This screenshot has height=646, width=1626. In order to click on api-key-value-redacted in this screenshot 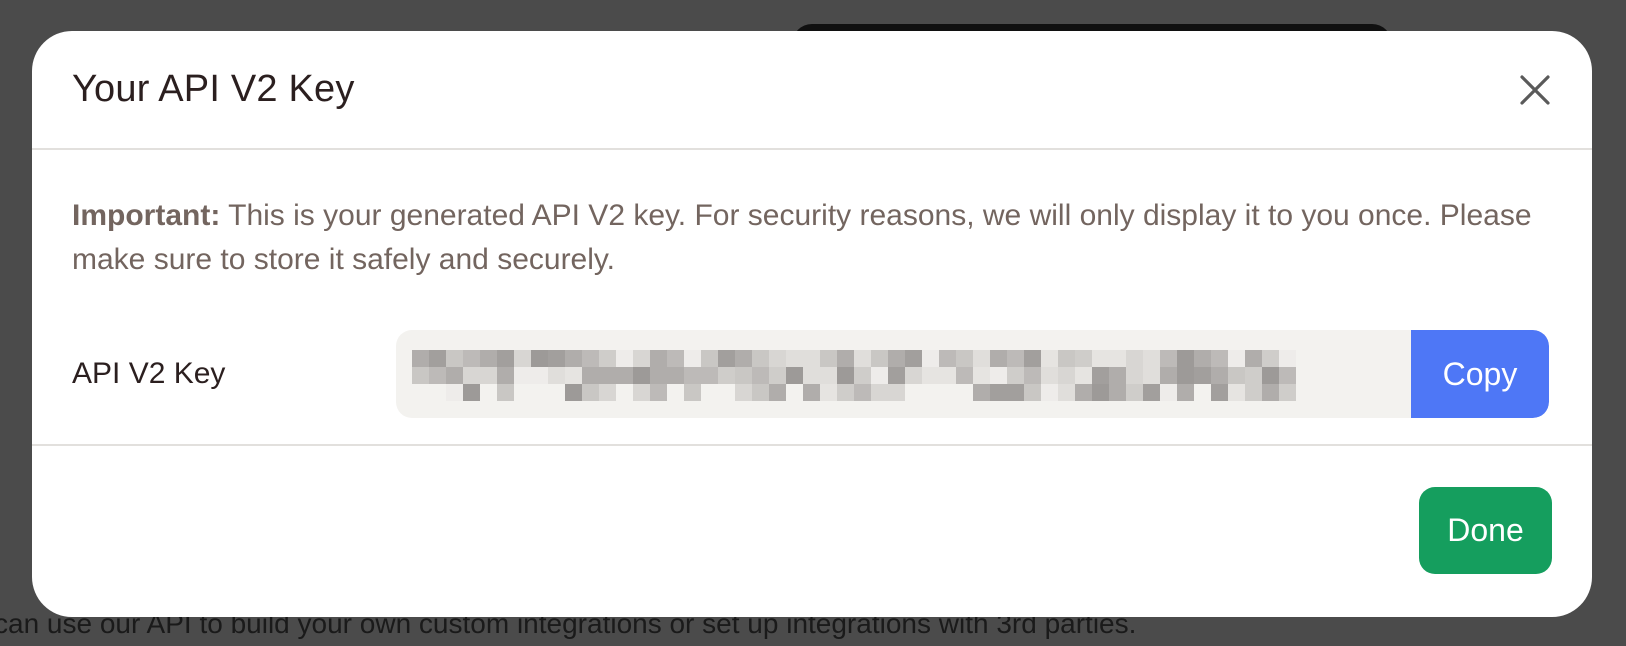, I will do `click(903, 374)`.